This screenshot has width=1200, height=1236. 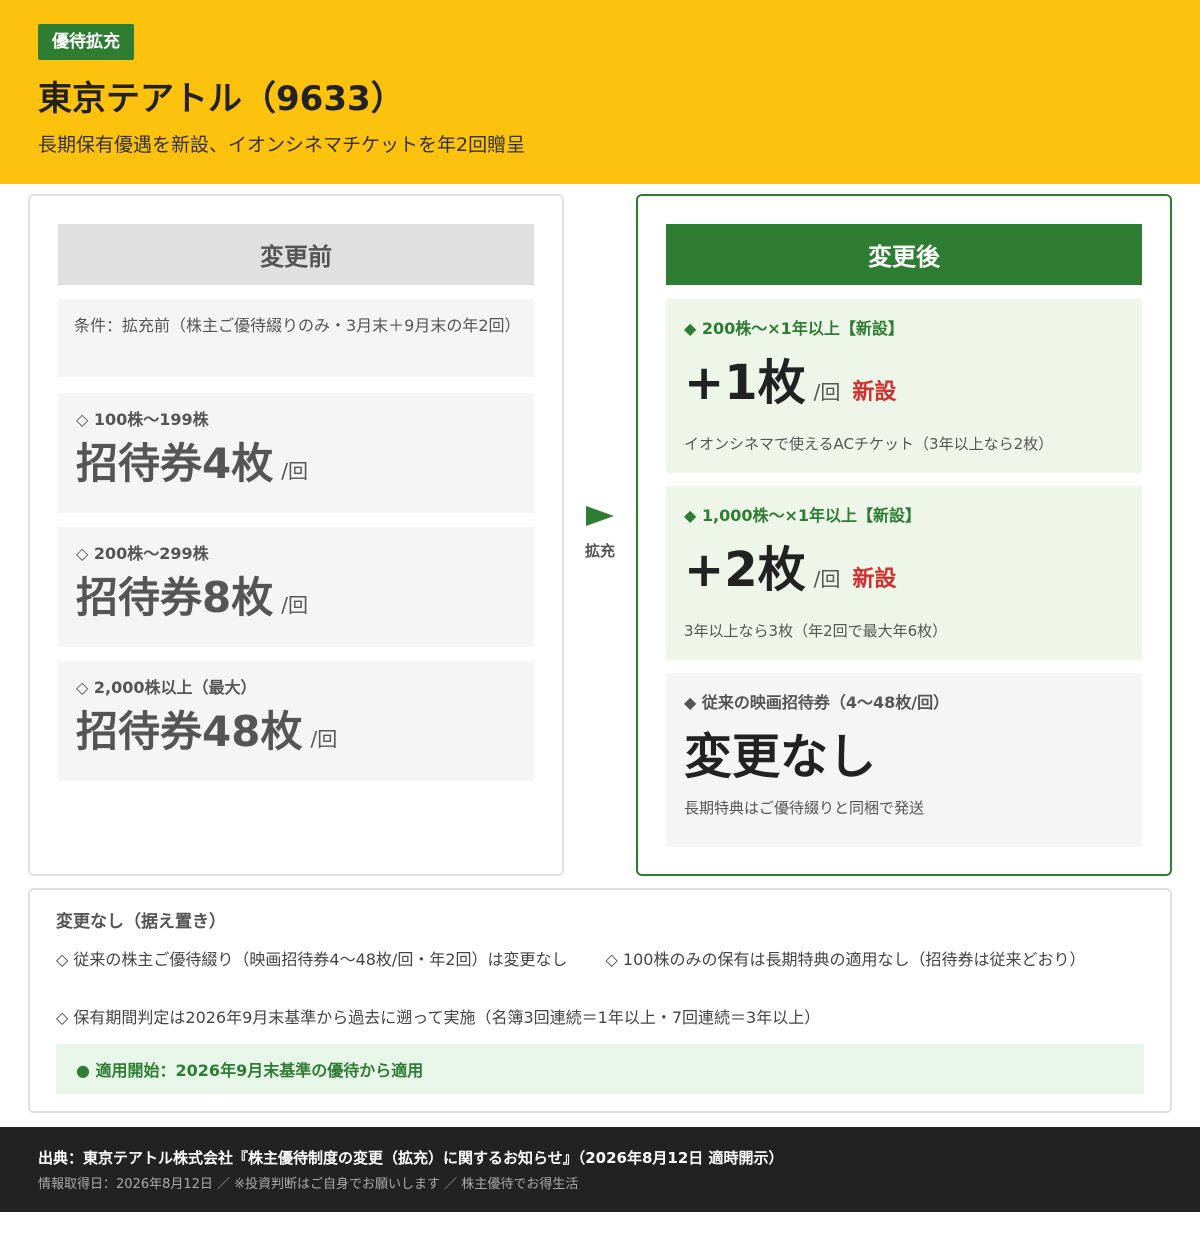 I want to click on before-item: ◇ 200株〜299株 招待券8枚/回, so click(x=296, y=587).